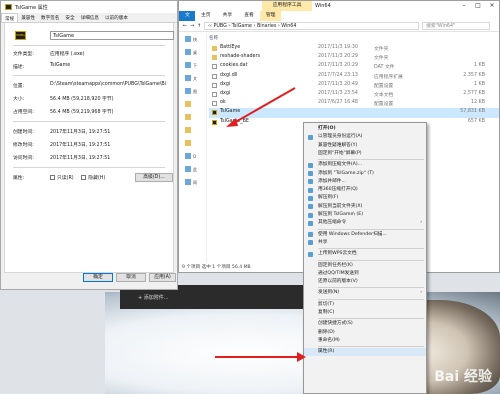 The image size is (500, 394). What do you see at coordinates (69, 17) in the screenshot?
I see `tab-security: 安全` at bounding box center [69, 17].